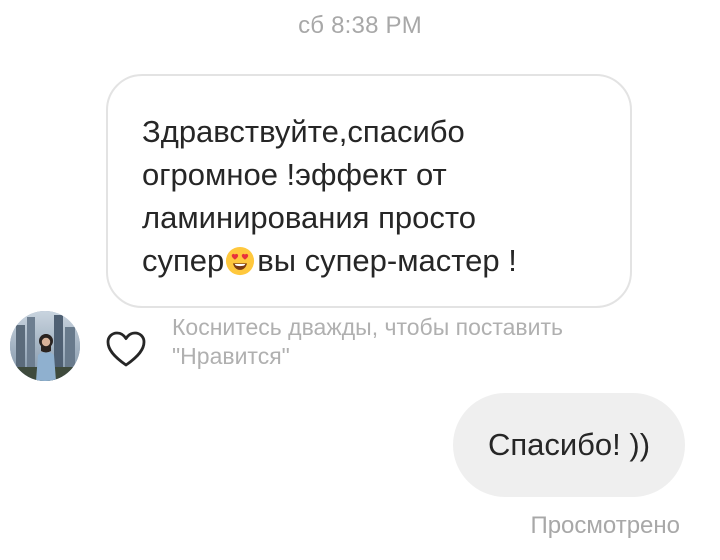 The height and width of the screenshot is (560, 720). I want to click on outgoing-message-text: Спасибо! )), so click(569, 444).